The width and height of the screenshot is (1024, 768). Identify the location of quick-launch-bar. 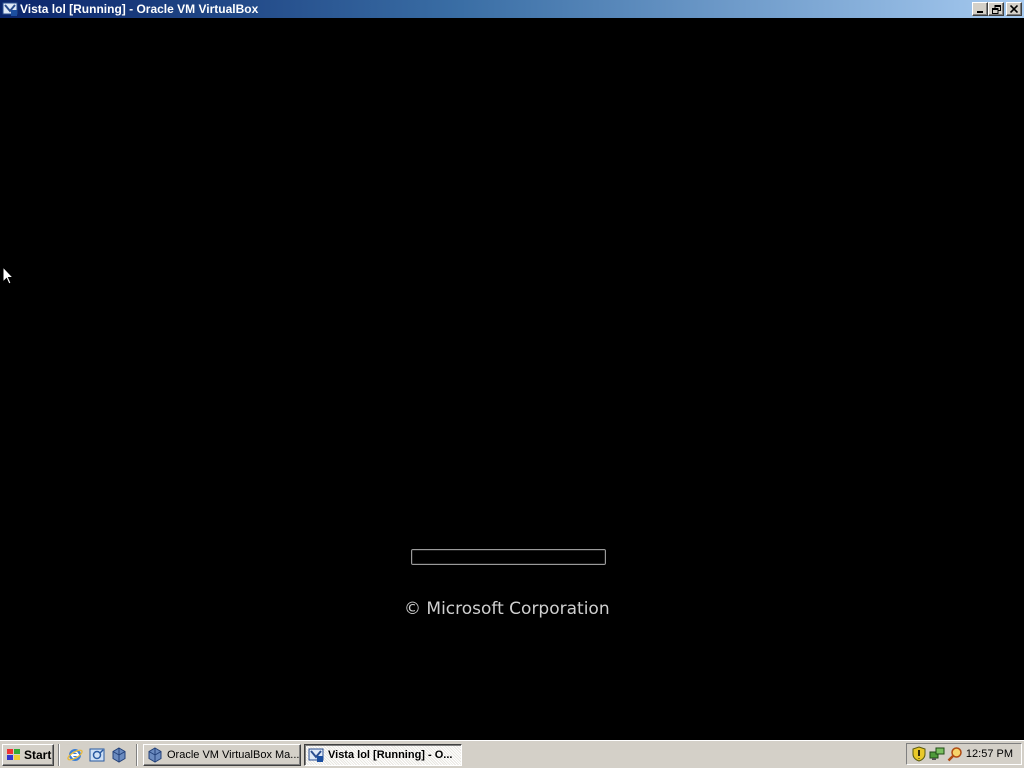
(97, 755).